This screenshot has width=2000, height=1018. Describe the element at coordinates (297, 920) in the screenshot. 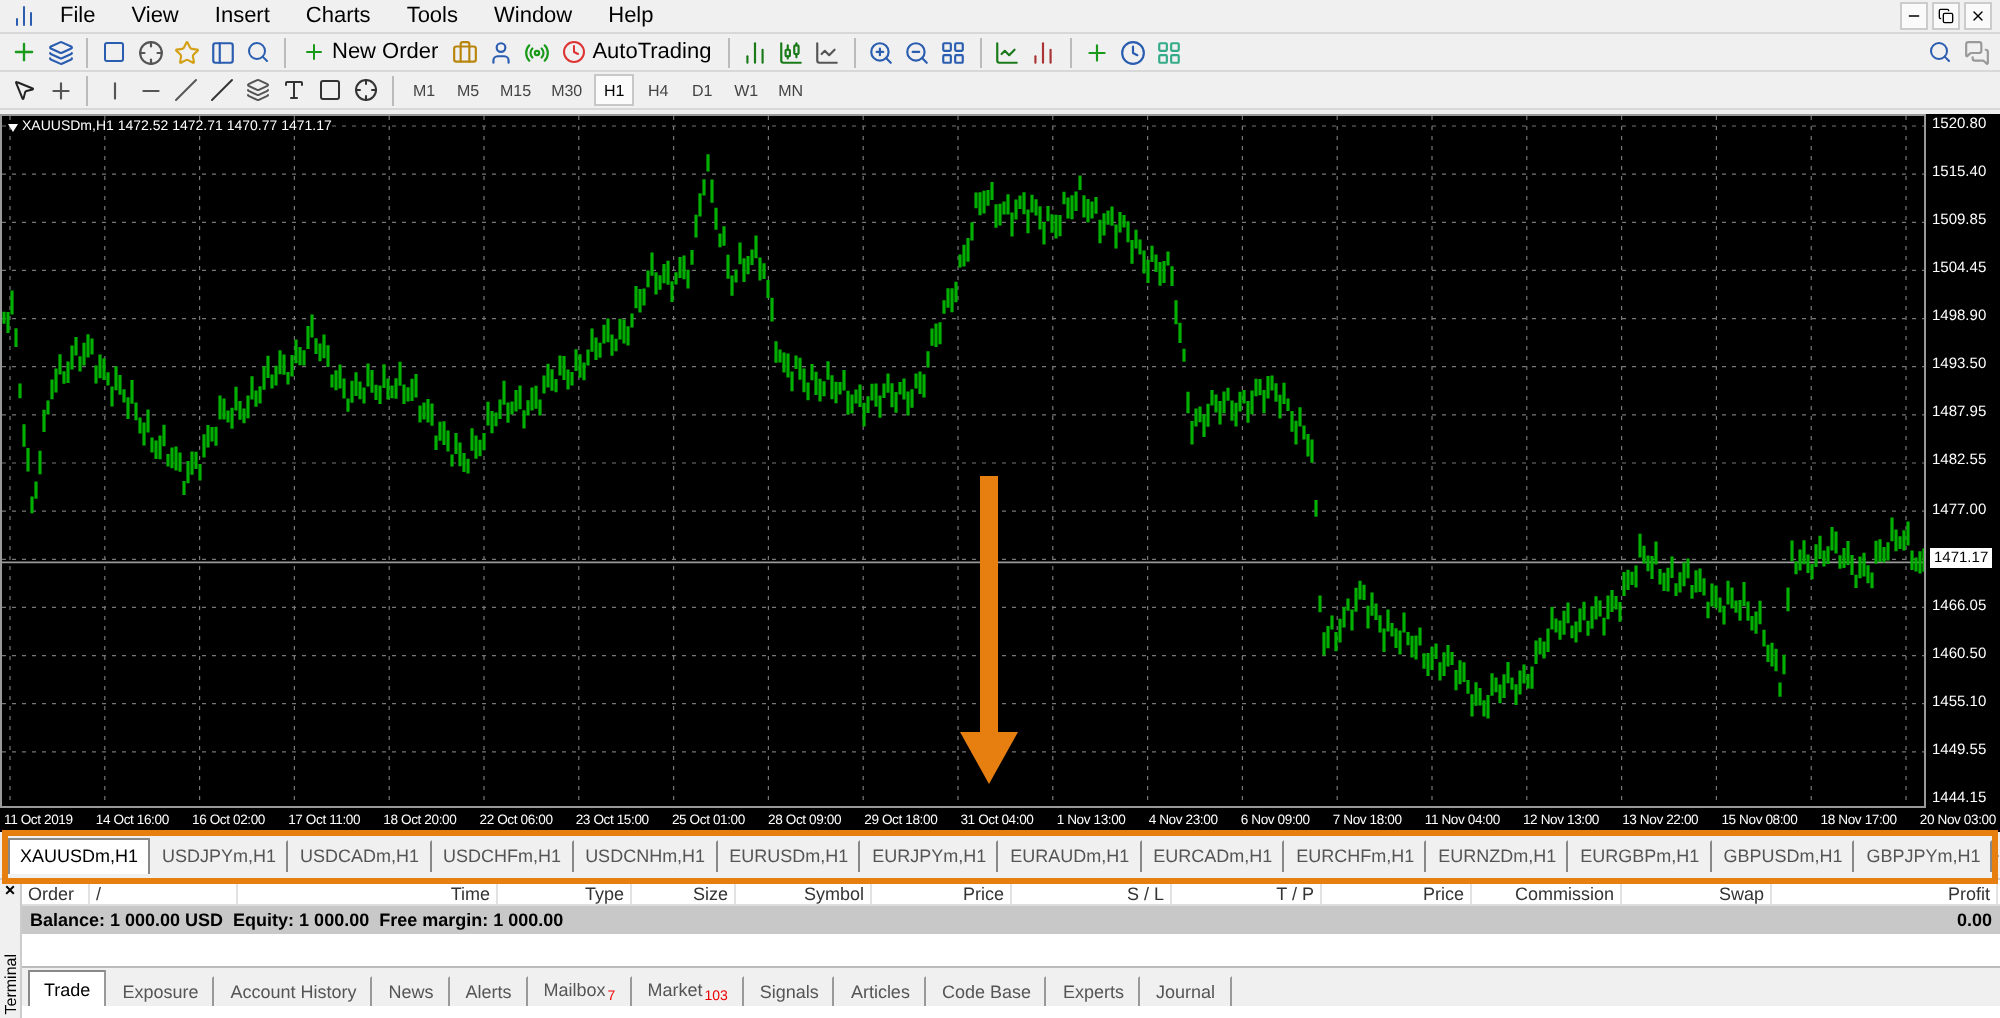

I see `balance-text: Balance: 1 000.00 USD Equity: 1 000.00 Free margin: 1 000.00` at that location.